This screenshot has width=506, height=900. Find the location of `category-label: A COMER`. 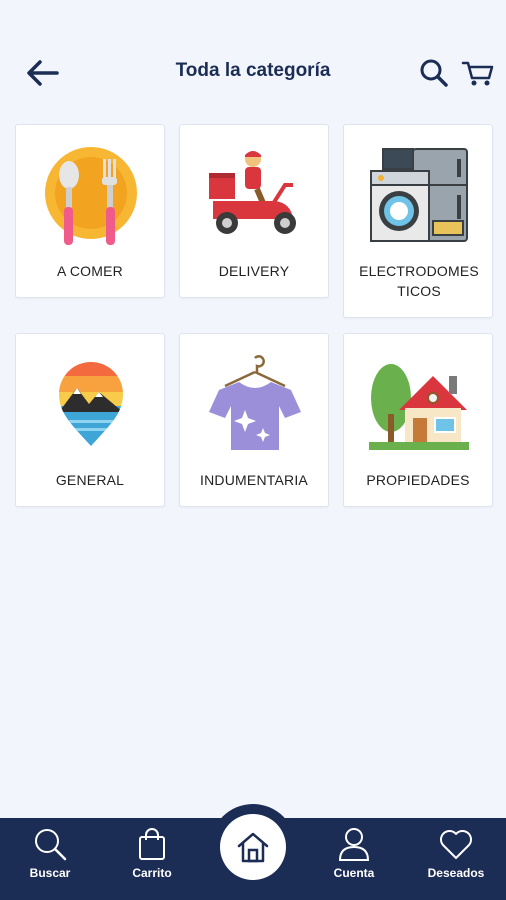

category-label: A COMER is located at coordinates (90, 271).